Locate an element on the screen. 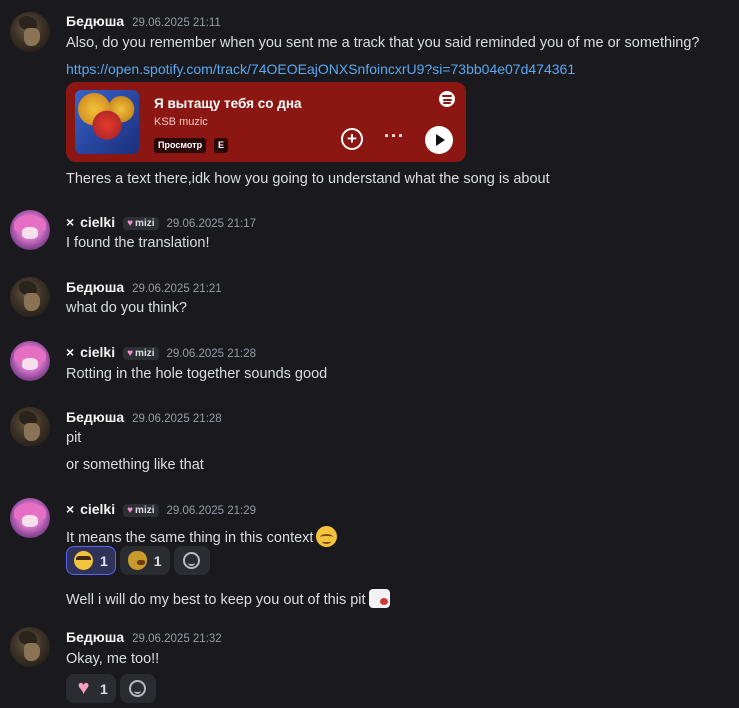 The width and height of the screenshot is (739, 708). sticker-emoji-icon is located at coordinates (379, 598).